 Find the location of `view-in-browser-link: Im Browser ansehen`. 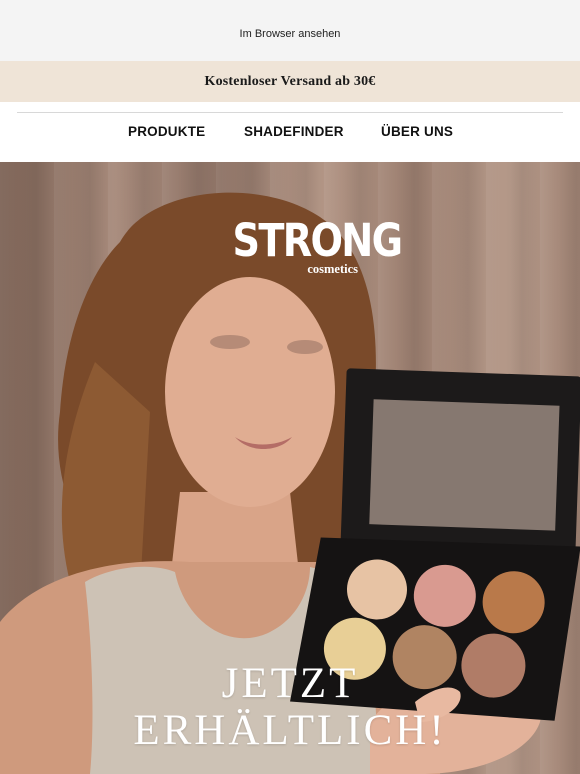

view-in-browser-link: Im Browser ansehen is located at coordinates (290, 34).